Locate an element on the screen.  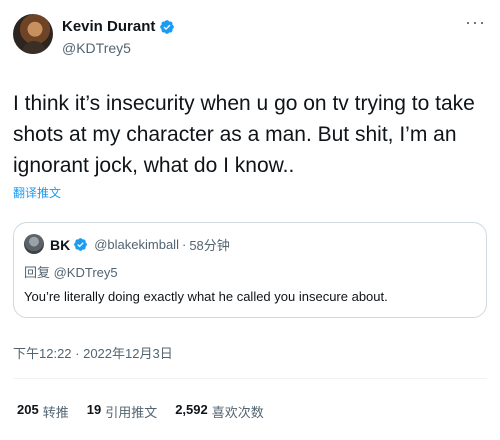
like-count: 2,592 喜欢次数 is located at coordinates (219, 411).